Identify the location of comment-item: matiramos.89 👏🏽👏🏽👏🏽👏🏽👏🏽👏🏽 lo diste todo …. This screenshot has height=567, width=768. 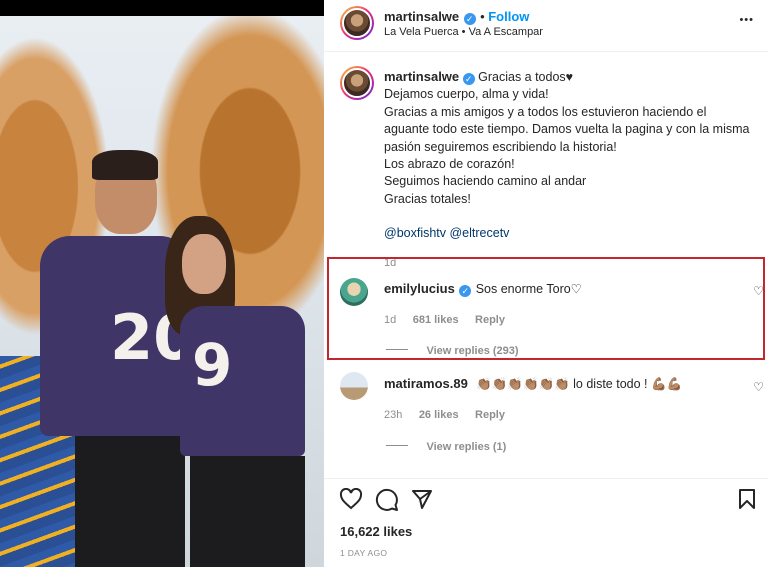
(551, 412).